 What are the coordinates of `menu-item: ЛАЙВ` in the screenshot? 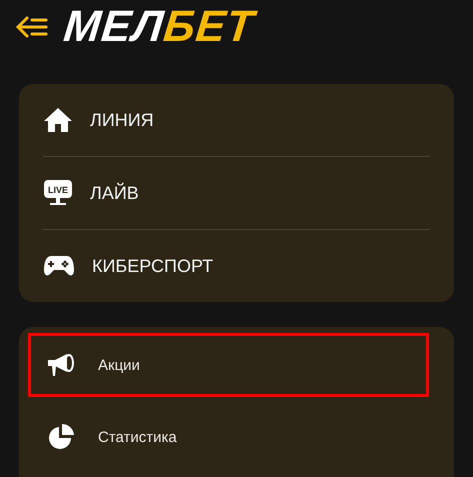 It's located at (114, 193).